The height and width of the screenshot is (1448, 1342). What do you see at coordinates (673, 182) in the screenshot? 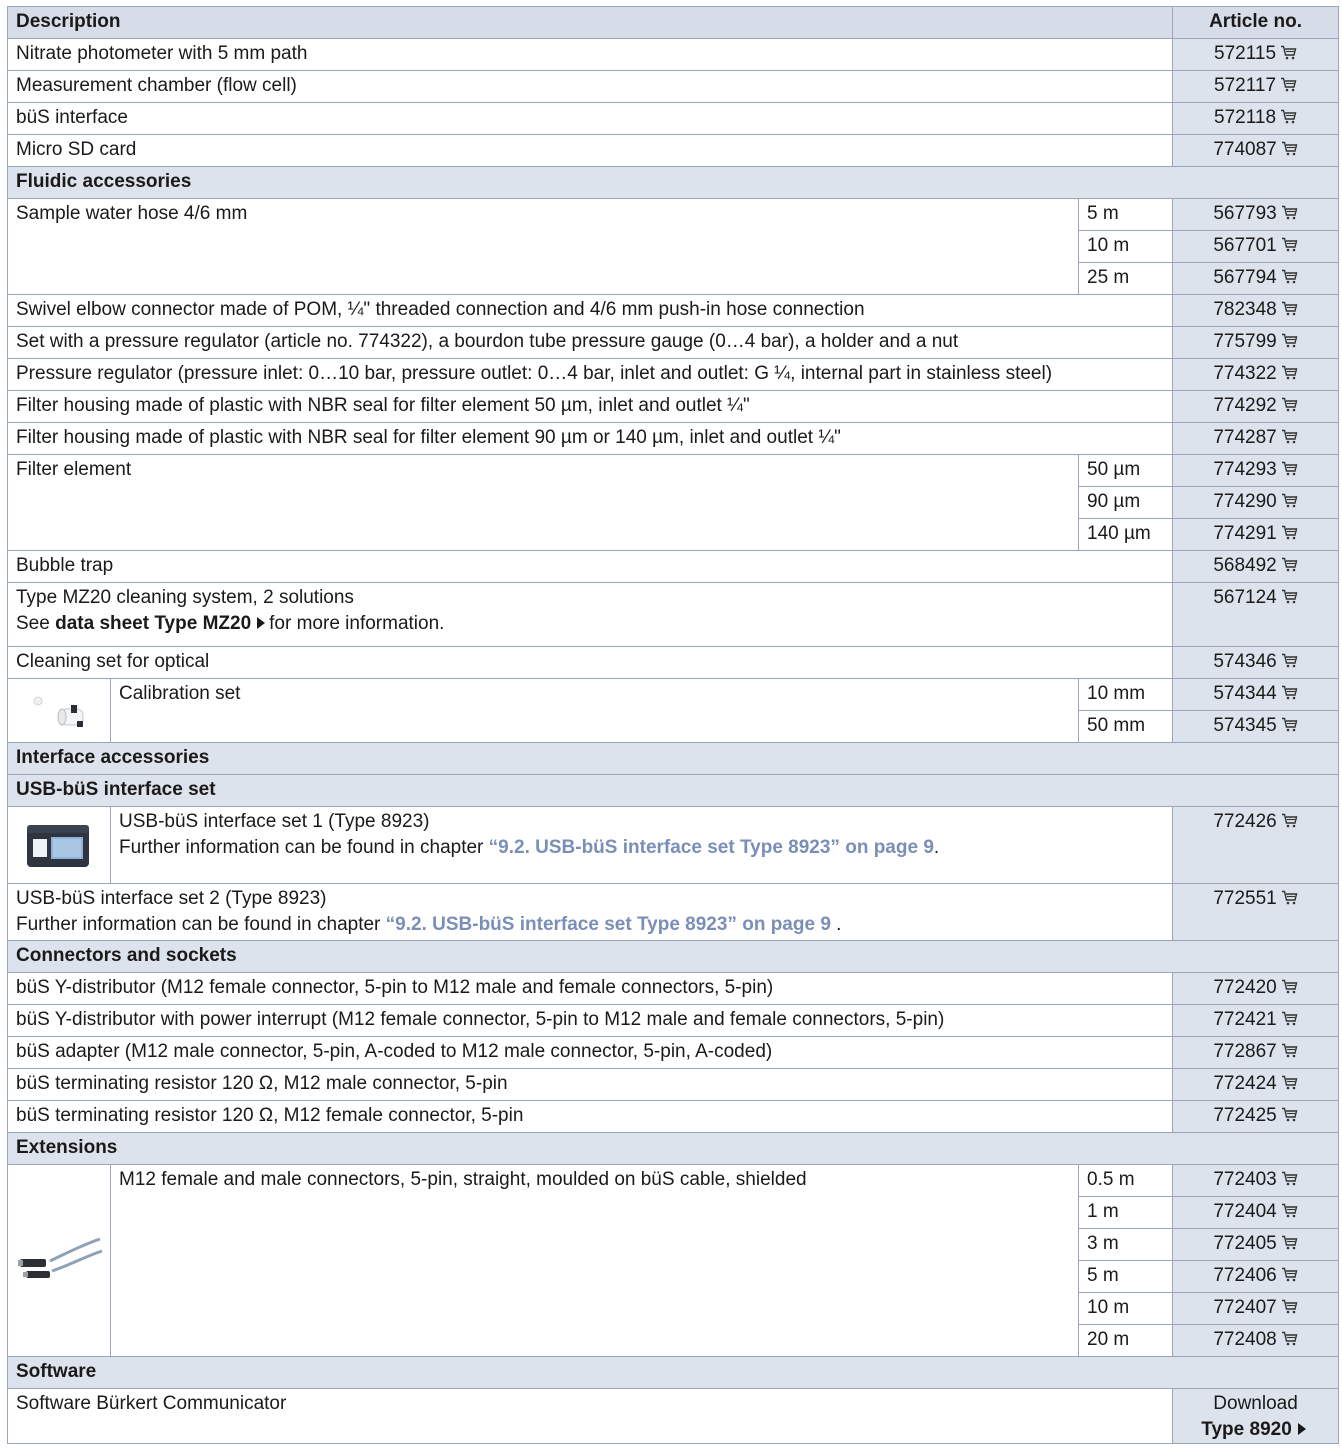
I see `fluidic-section: Fluidic accessories` at bounding box center [673, 182].